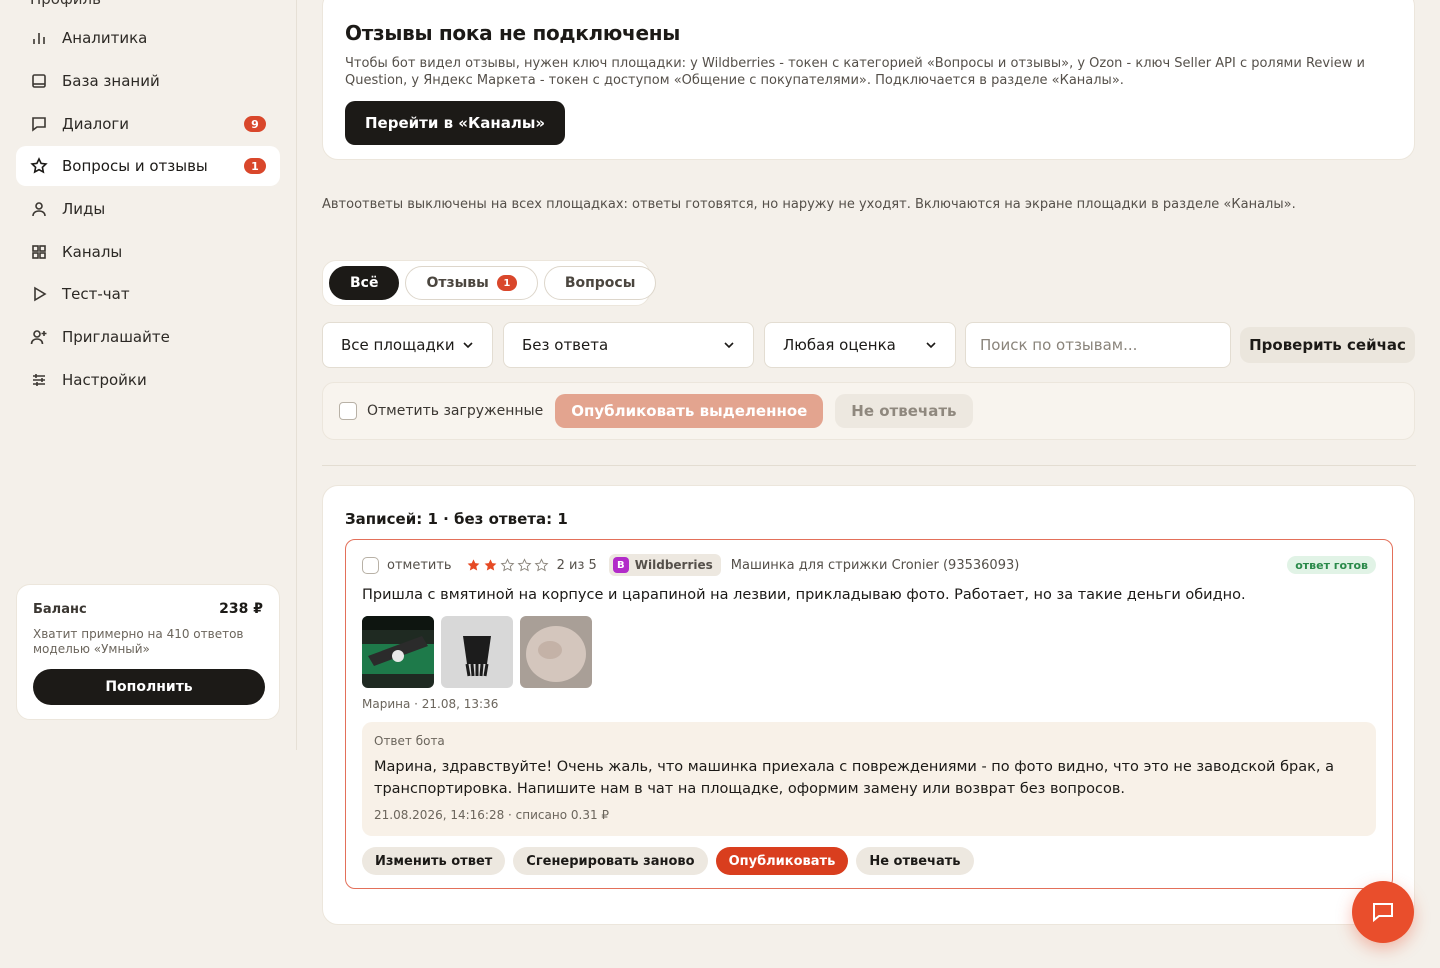 The height and width of the screenshot is (968, 1440). Describe the element at coordinates (673, 565) in the screenshot. I see `platform-name: Wildberries` at that location.